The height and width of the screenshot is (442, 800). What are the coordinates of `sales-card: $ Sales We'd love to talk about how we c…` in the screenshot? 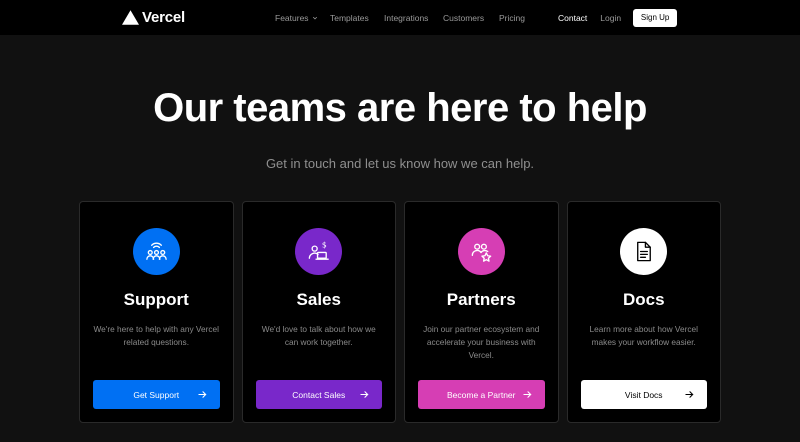 It's located at (318, 312).